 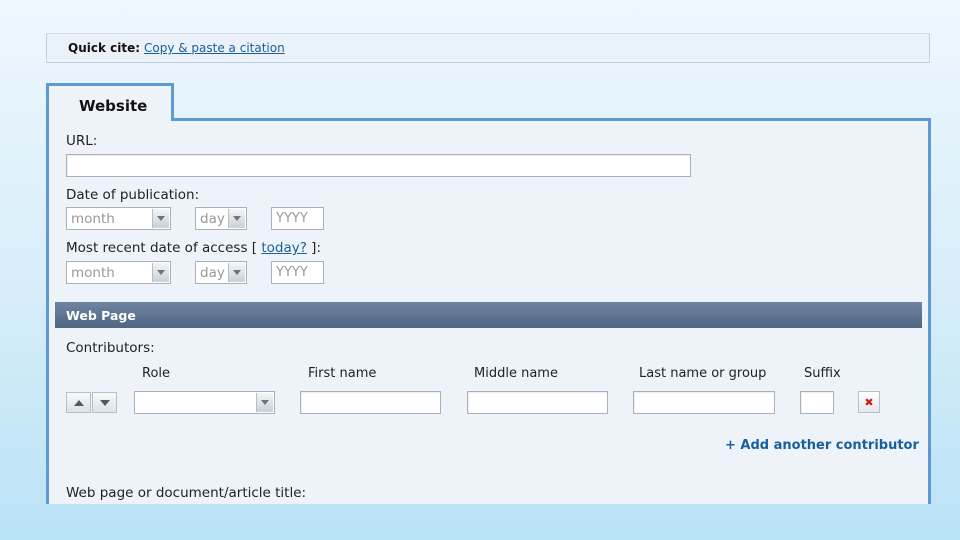 I want to click on tab-website-label: Website, so click(x=113, y=106).